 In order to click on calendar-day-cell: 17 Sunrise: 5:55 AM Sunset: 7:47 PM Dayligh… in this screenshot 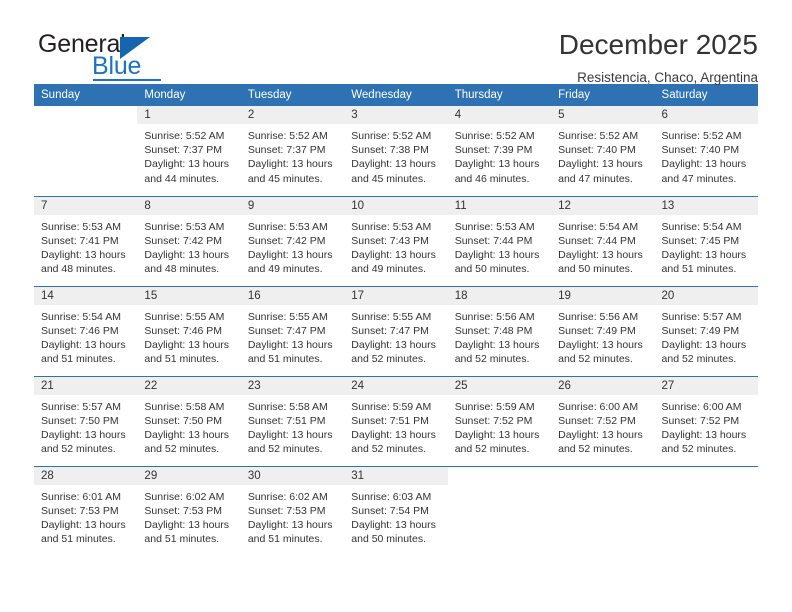, I will do `click(396, 330)`.